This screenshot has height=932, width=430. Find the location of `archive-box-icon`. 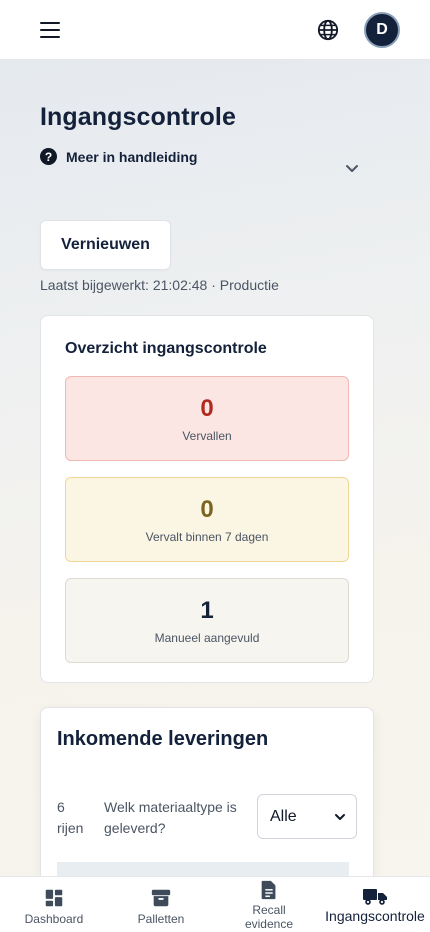

archive-box-icon is located at coordinates (161, 898).